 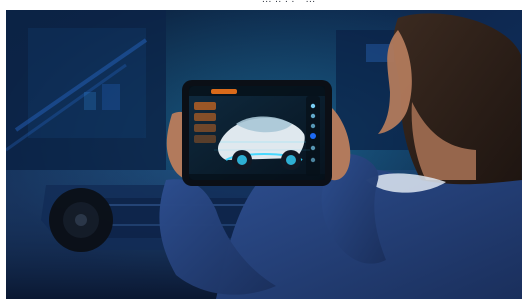 I want to click on tablet-right-toolbar, so click(x=313, y=136).